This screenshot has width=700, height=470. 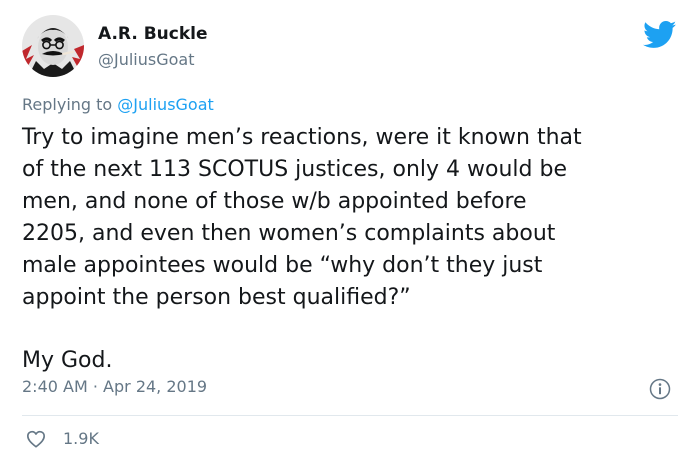 I want to click on info-icon, so click(x=660, y=389).